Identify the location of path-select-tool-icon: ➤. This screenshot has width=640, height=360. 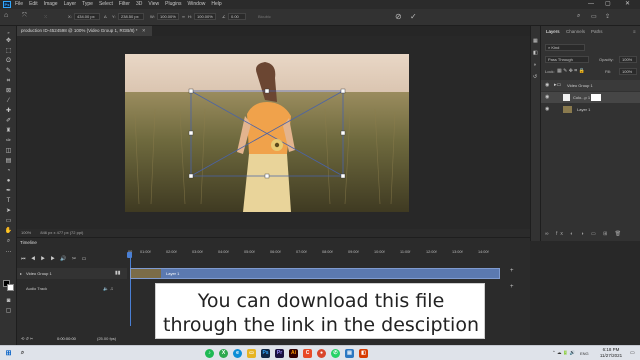
(8, 211).